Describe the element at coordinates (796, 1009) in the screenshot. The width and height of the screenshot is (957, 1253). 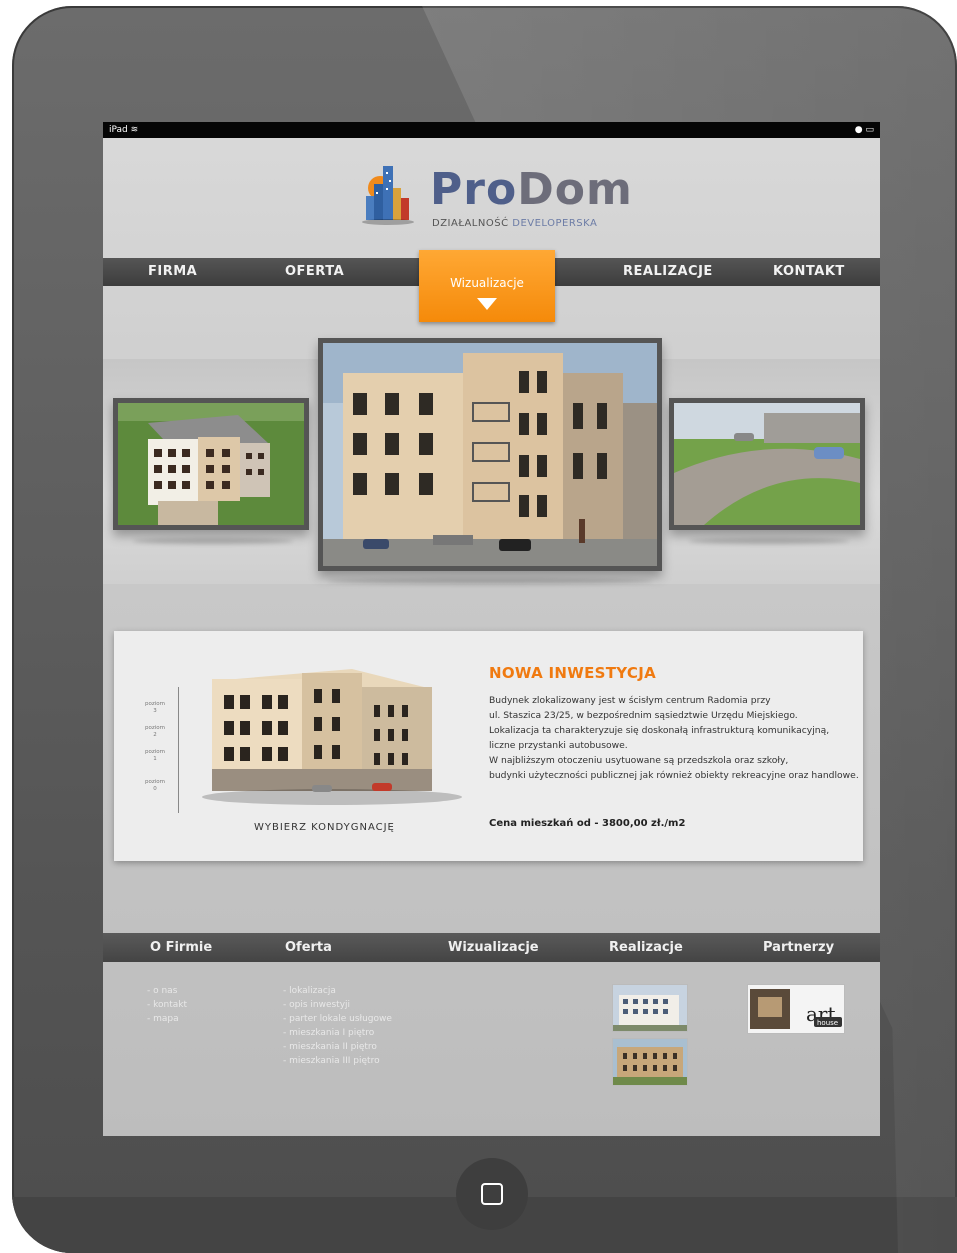
I see `partner-logo-house: art house` at that location.